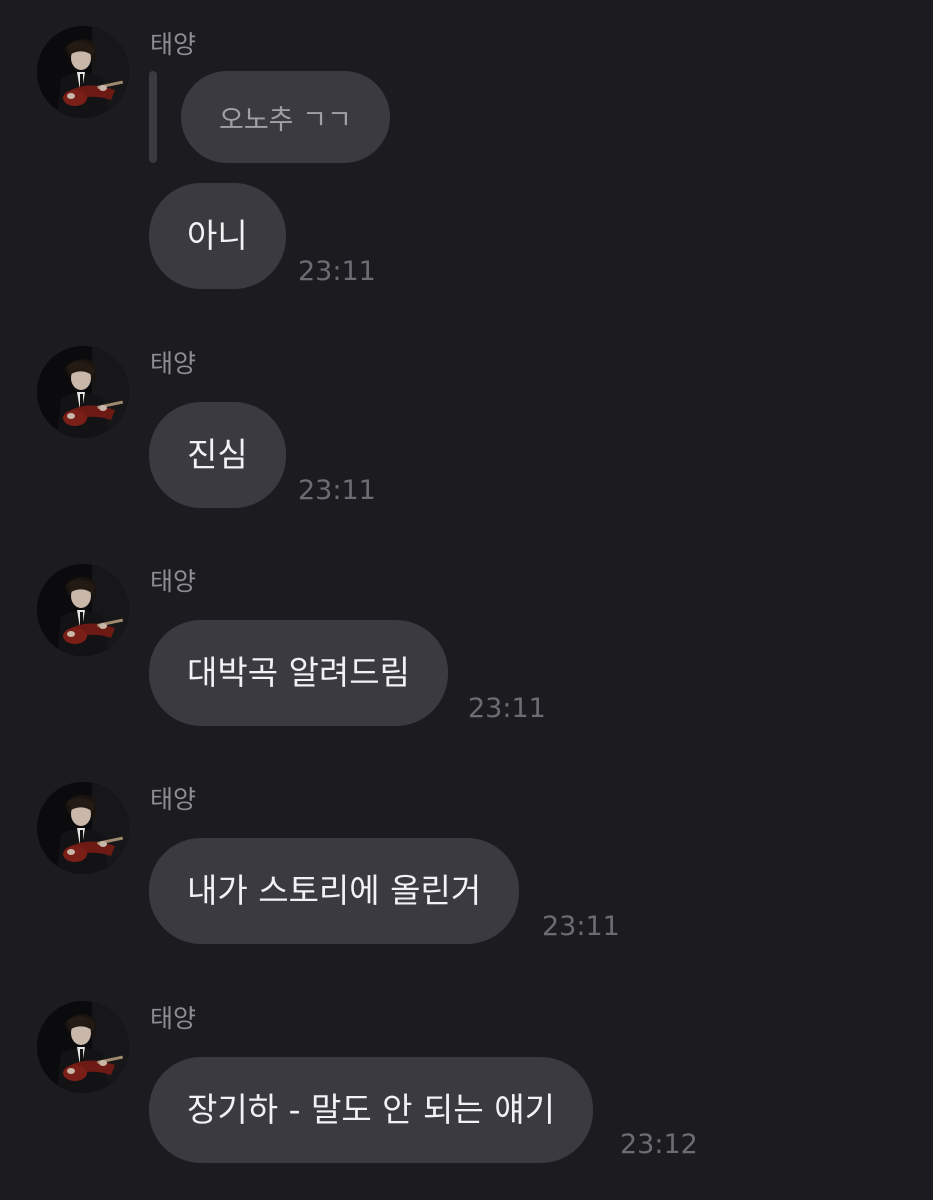 This screenshot has width=933, height=1200. Describe the element at coordinates (334, 891) in the screenshot. I see `message-bubble: 내가 스토리에 올린거` at that location.